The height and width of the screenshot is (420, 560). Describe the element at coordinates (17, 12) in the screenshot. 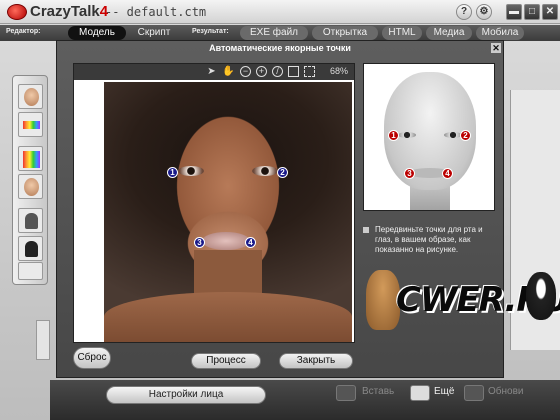

I see `logo-icon` at that location.